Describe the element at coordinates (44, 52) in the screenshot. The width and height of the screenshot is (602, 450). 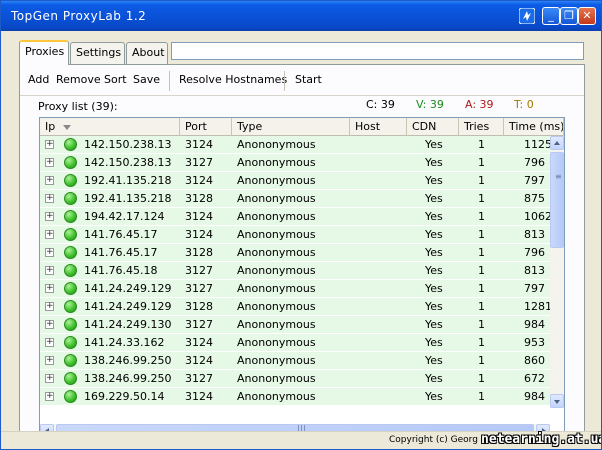
I see `tab-proxies: Proxies` at that location.